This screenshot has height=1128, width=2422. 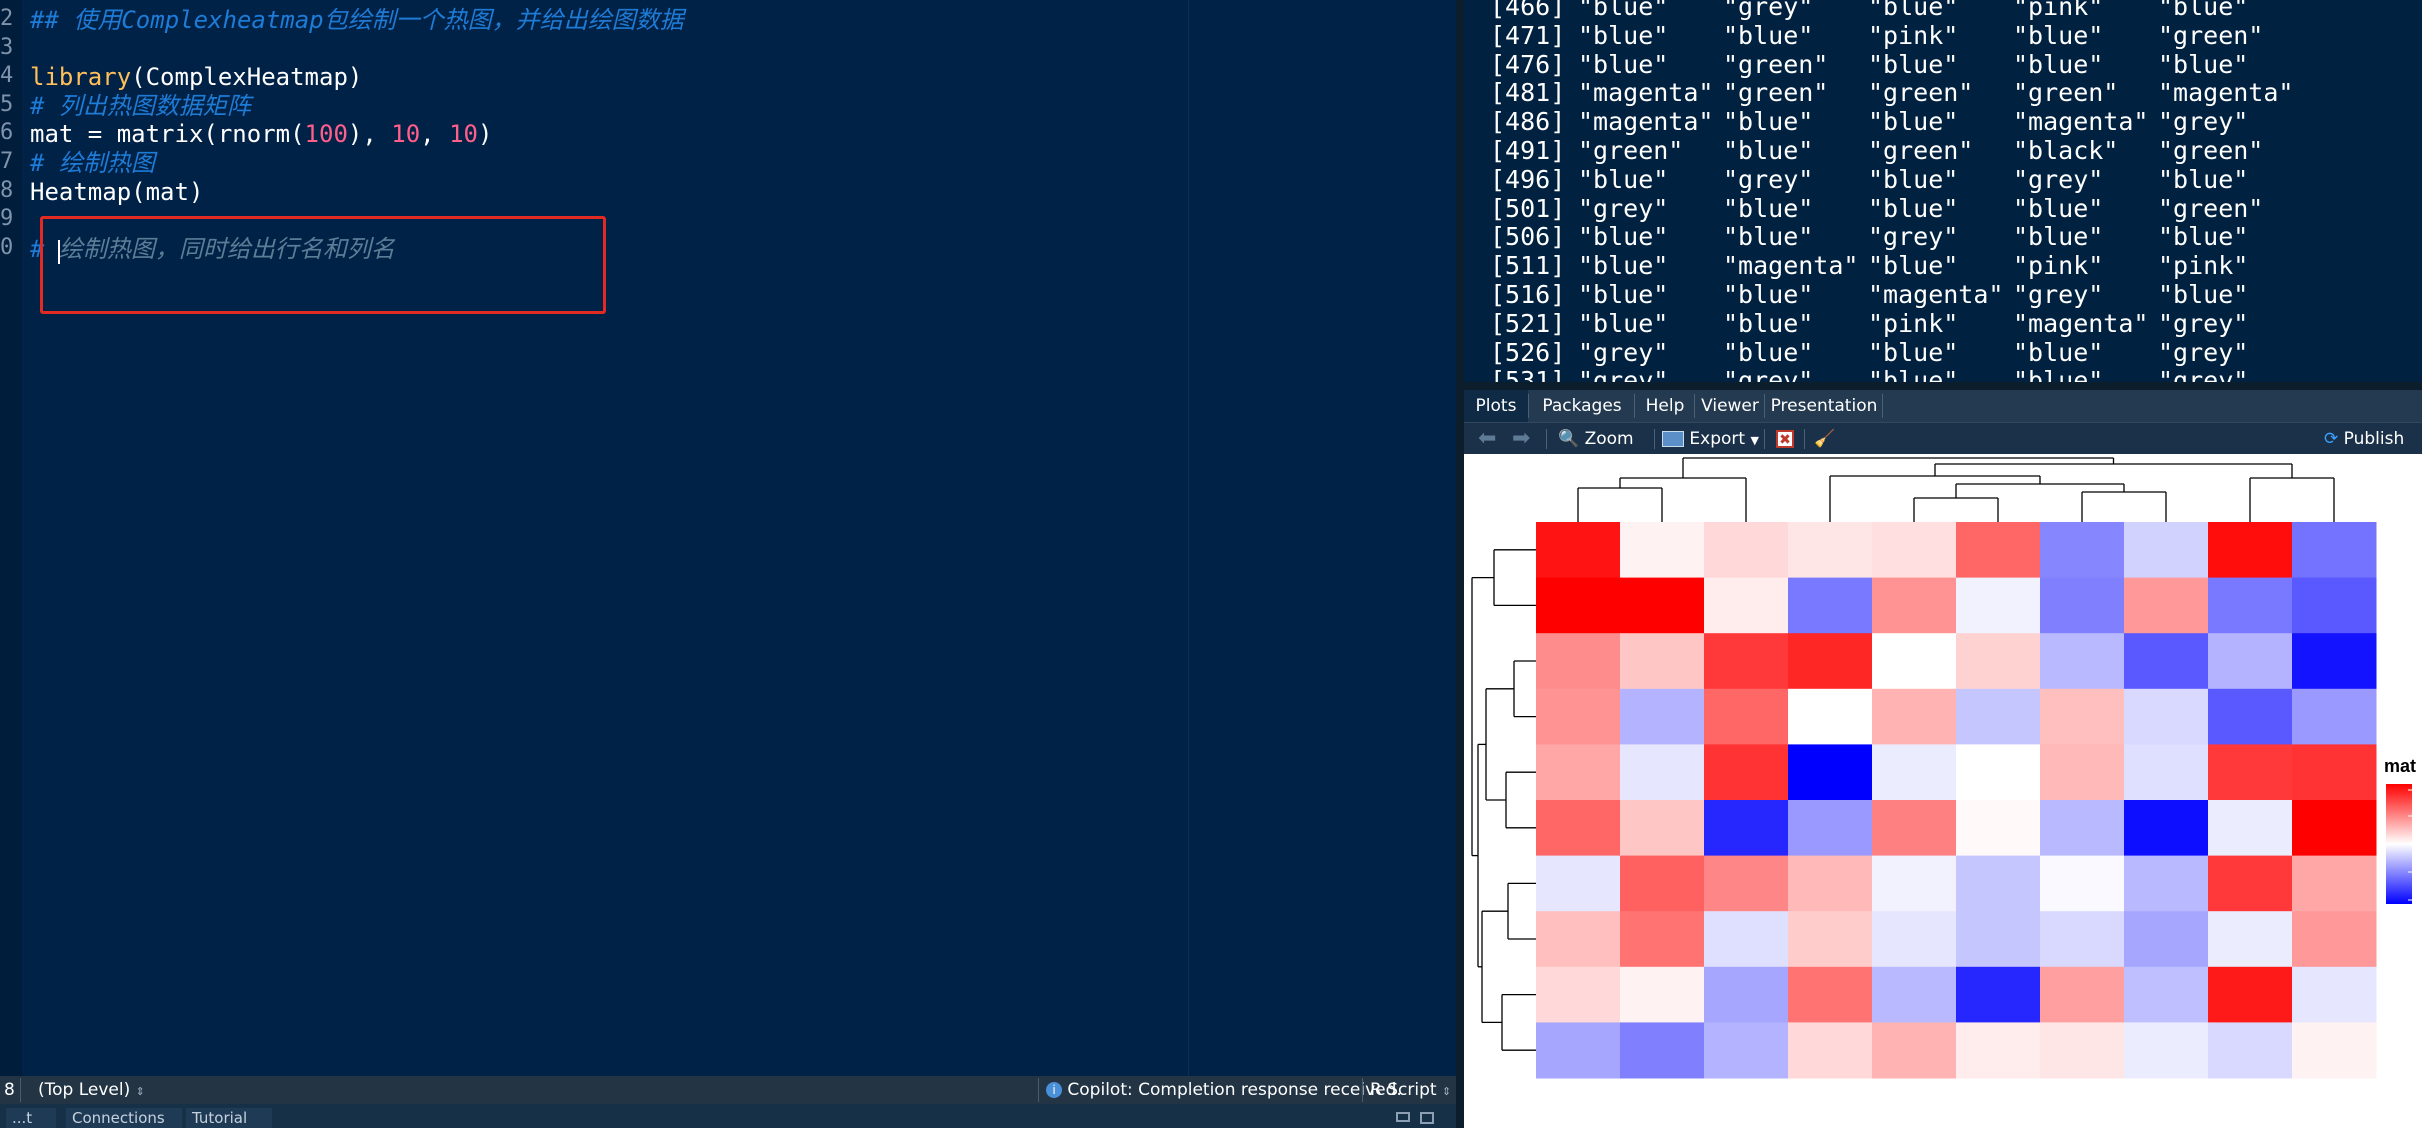 I want to click on console-row: [466] "blue" "grey" "blue" "pink" "blue", so click(x=1896, y=10).